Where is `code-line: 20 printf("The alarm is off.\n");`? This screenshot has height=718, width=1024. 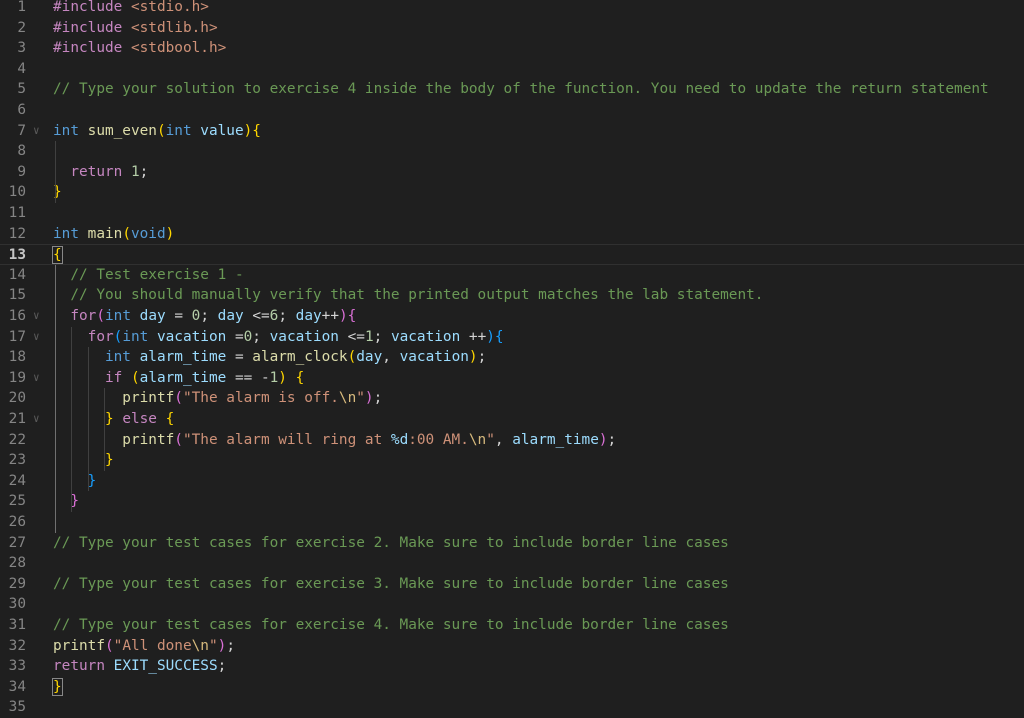 code-line: 20 printf("The alarm is off.\n"); is located at coordinates (512, 398).